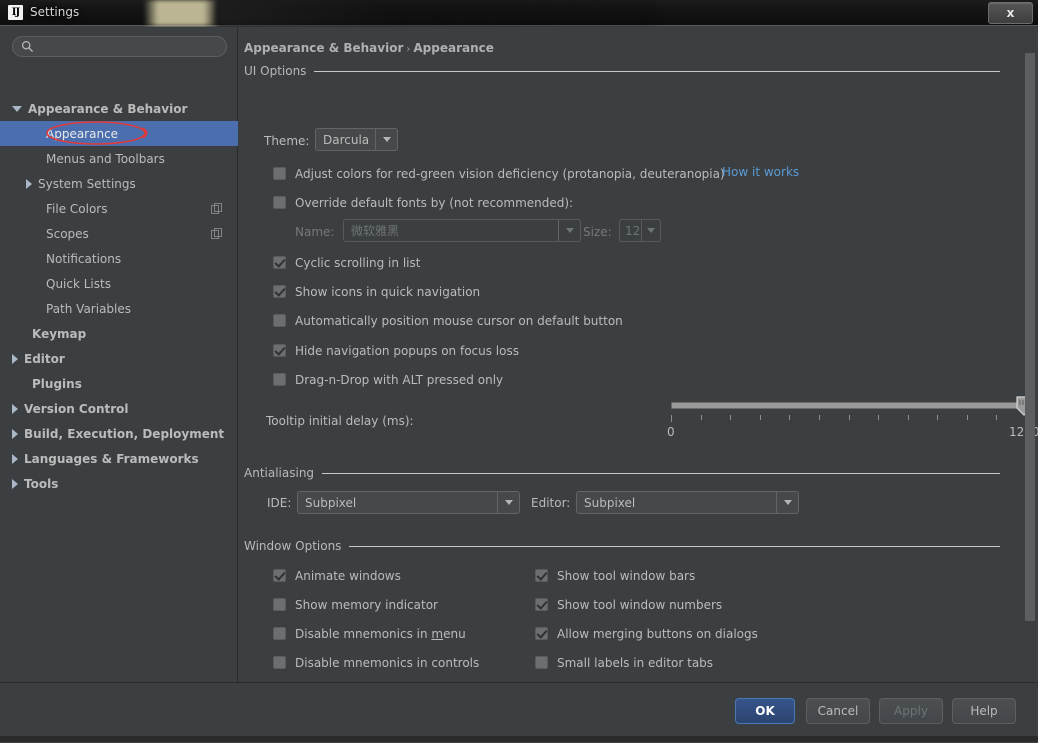 Image resolution: width=1038 pixels, height=743 pixels. I want to click on title-bar: IJ Settings x, so click(519, 13).